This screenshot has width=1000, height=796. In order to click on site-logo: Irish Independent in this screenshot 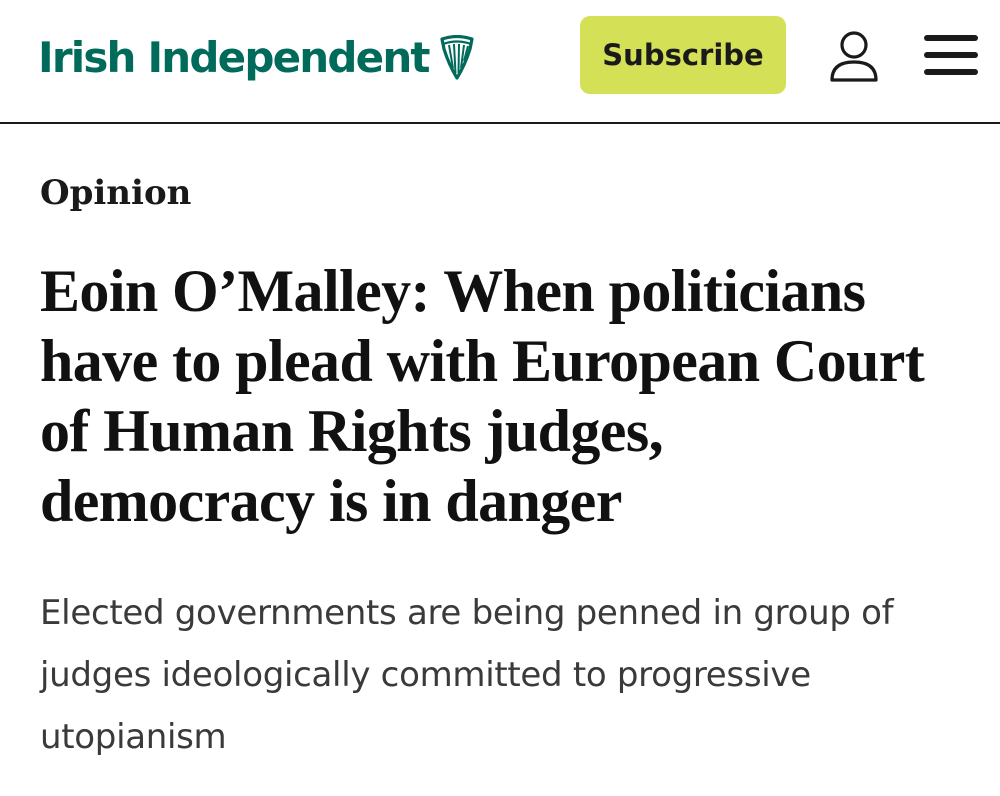, I will do `click(256, 58)`.